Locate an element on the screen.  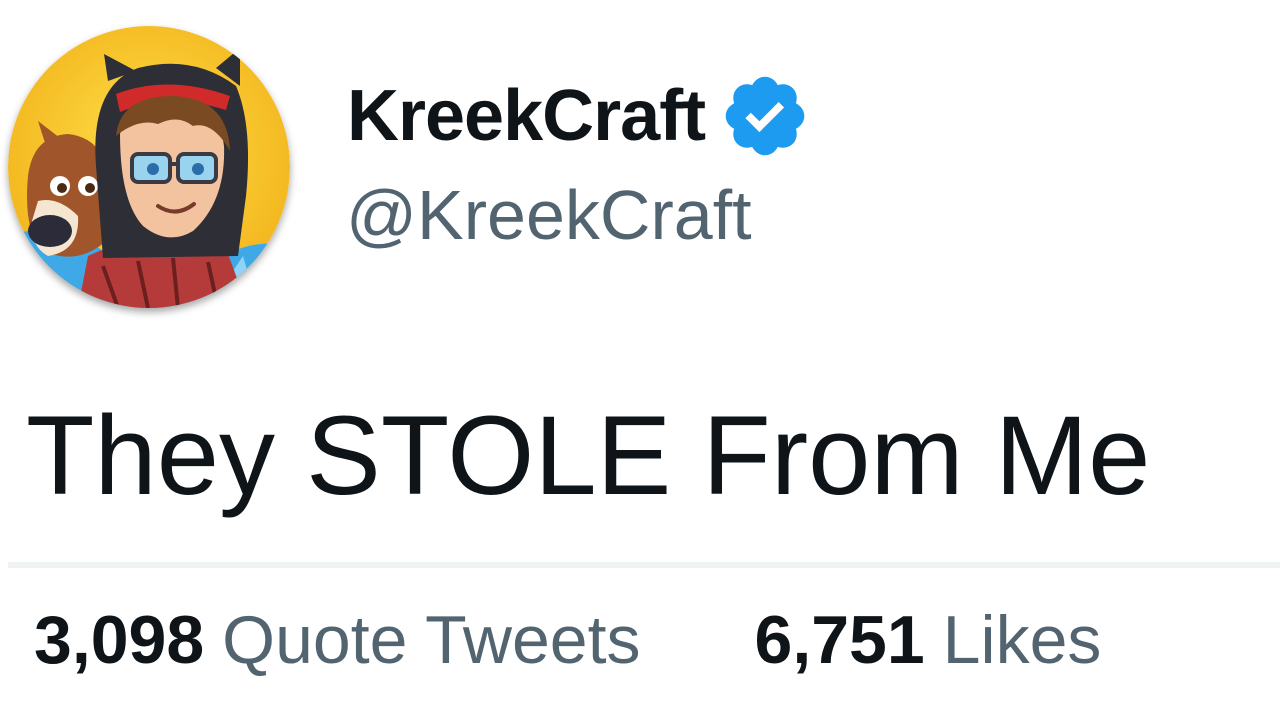
avatar is located at coordinates (149, 167).